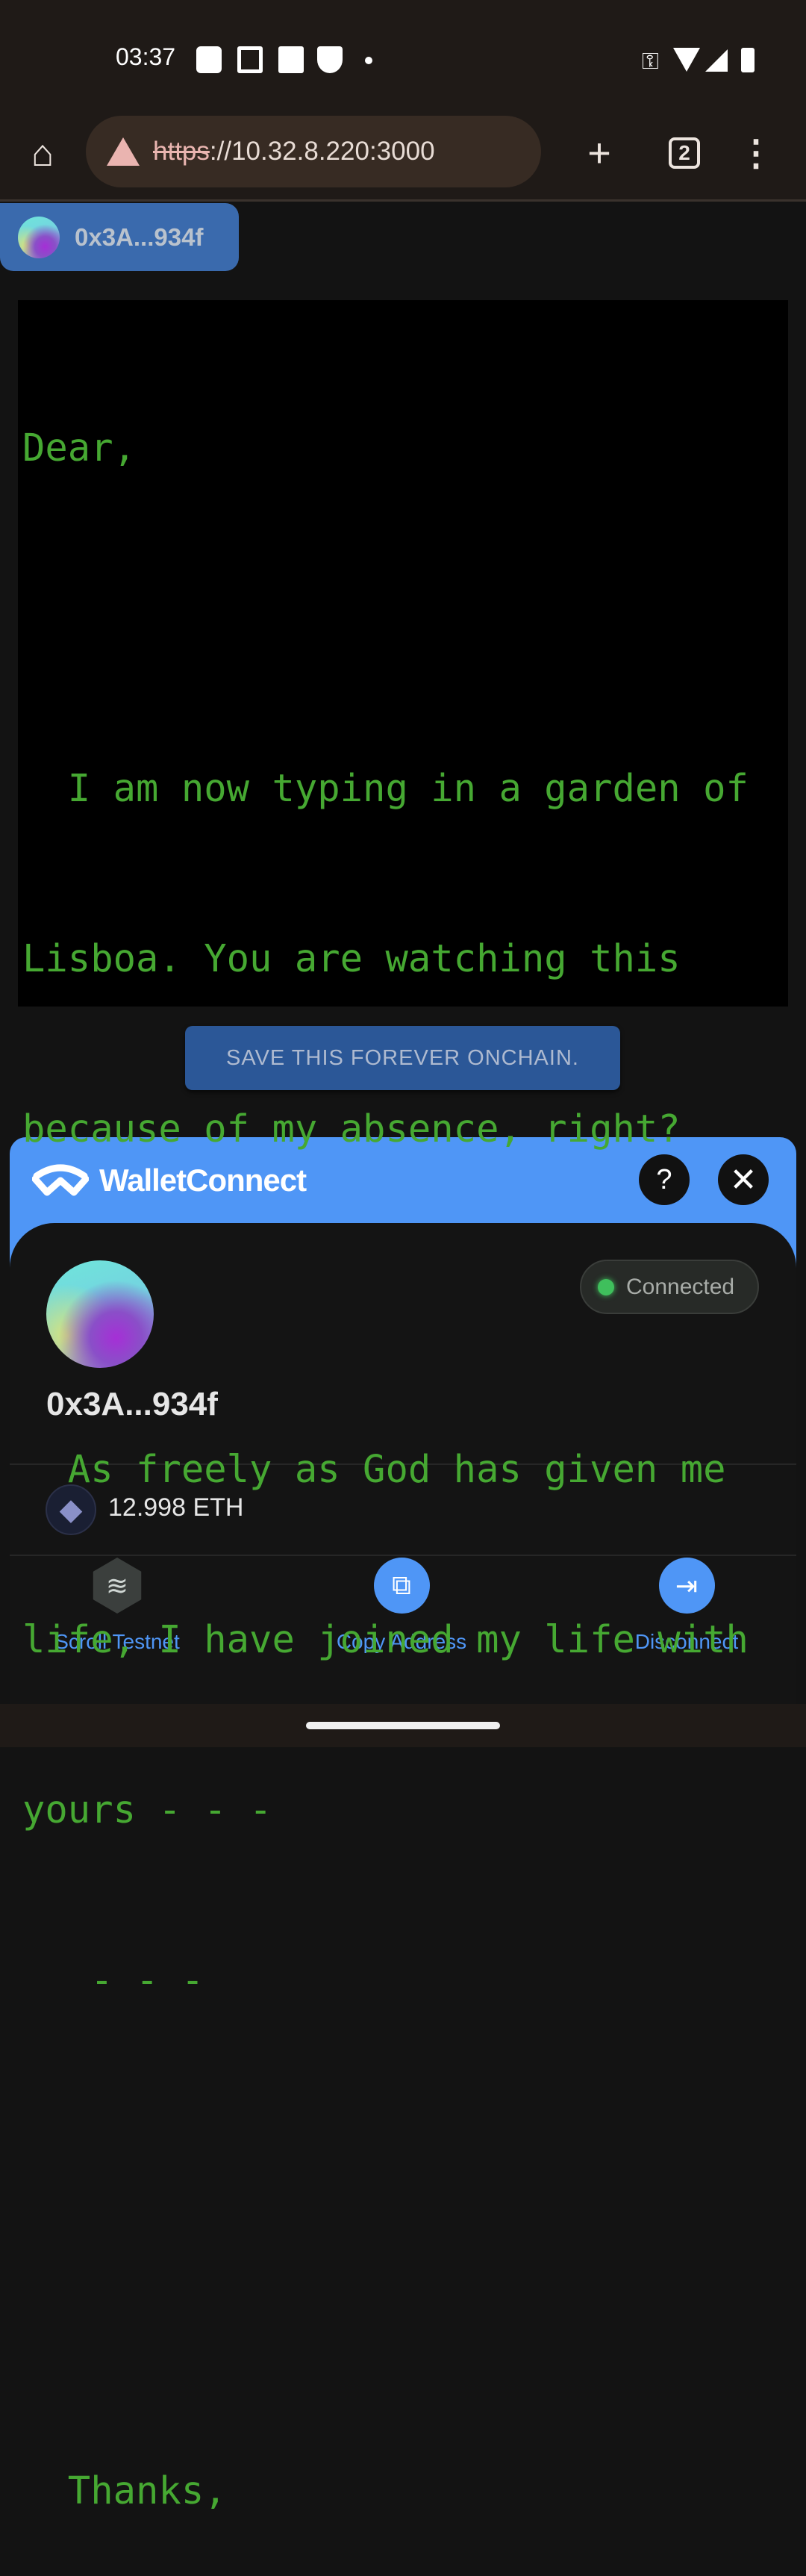 This screenshot has width=806, height=2576. What do you see at coordinates (291, 59) in the screenshot?
I see `vpn-app-icon` at bounding box center [291, 59].